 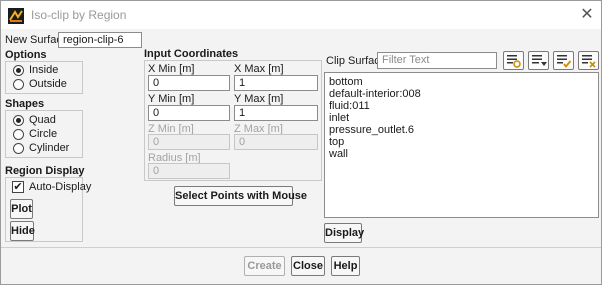 What do you see at coordinates (26, 55) in the screenshot?
I see `options-title: Options` at bounding box center [26, 55].